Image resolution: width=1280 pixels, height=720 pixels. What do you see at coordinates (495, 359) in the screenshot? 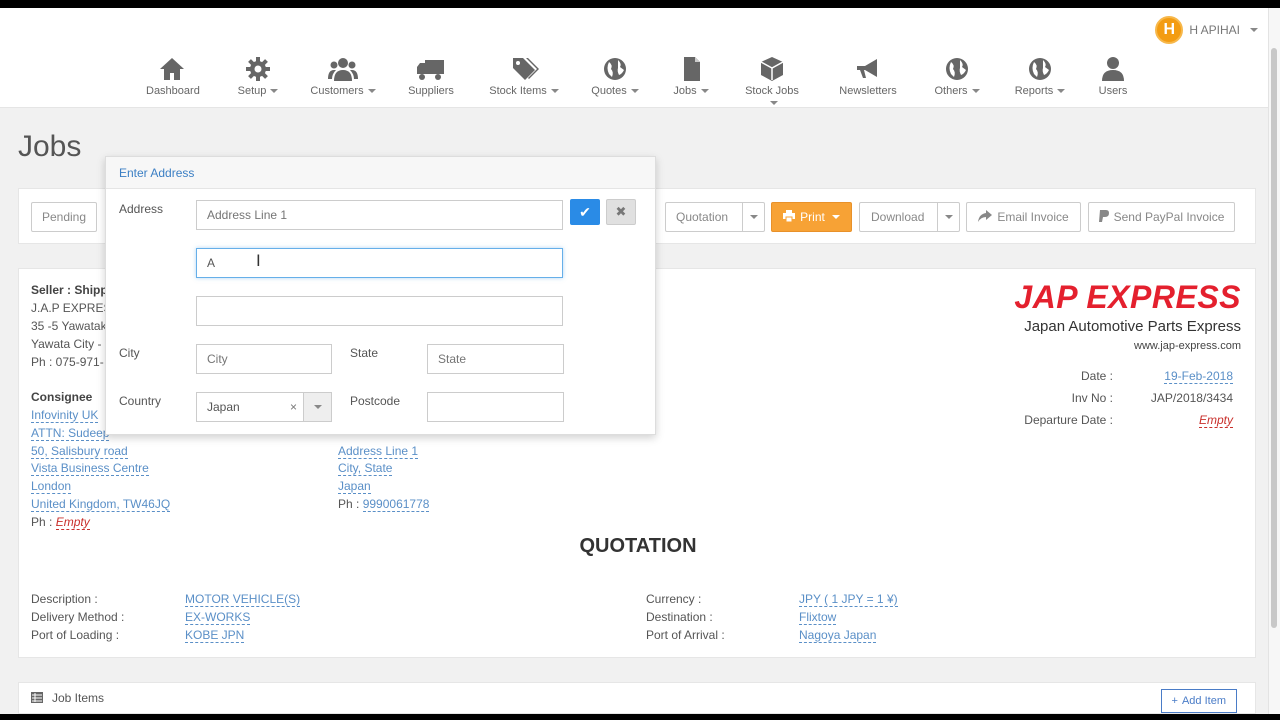
I see `state-input` at bounding box center [495, 359].